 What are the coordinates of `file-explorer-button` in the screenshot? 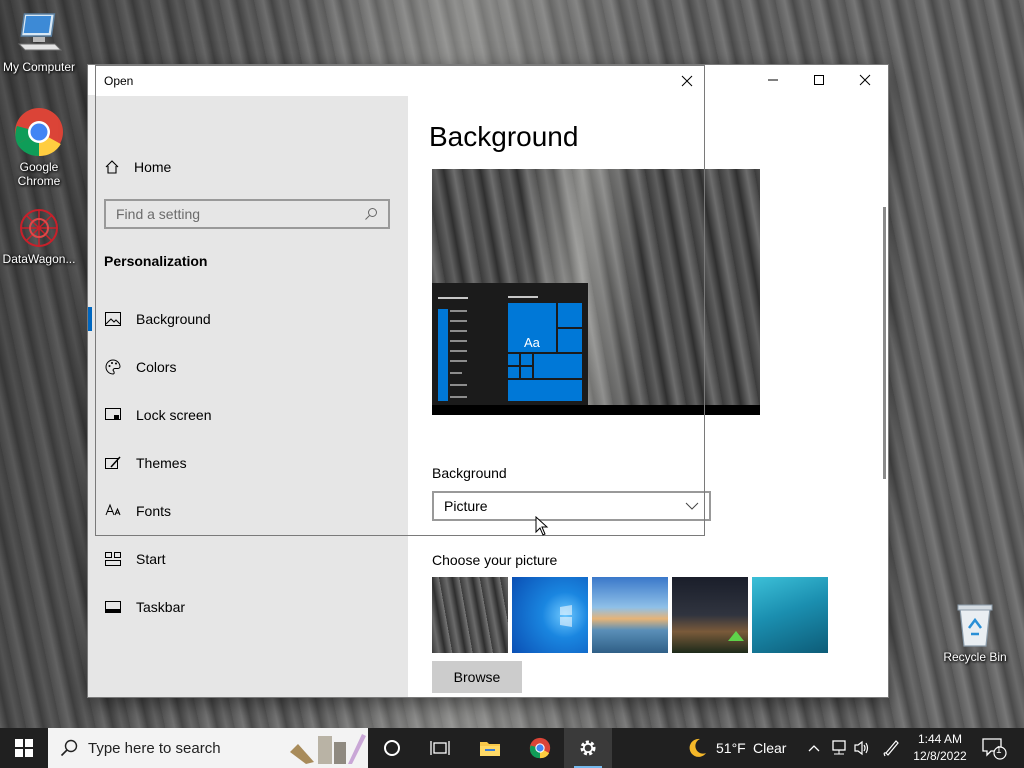 It's located at (490, 748).